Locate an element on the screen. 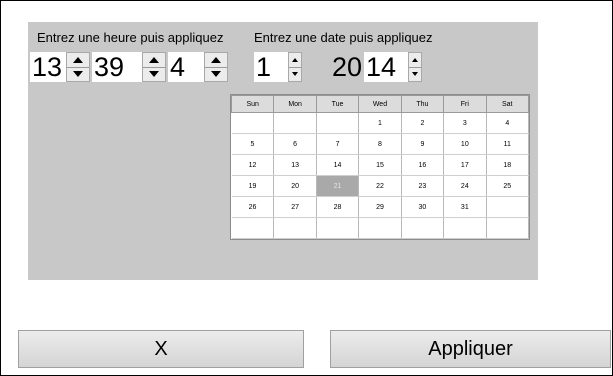  calendar-day: 17 is located at coordinates (465, 165).